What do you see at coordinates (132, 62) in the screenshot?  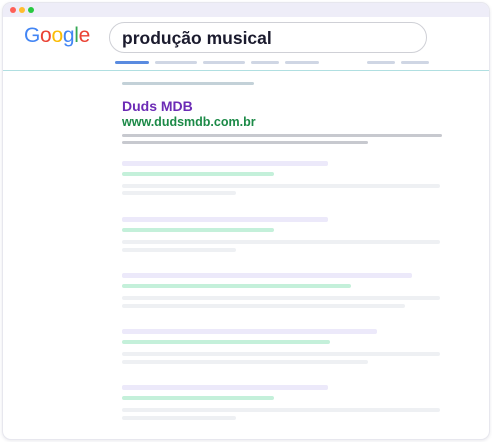 I see `tab-all` at bounding box center [132, 62].